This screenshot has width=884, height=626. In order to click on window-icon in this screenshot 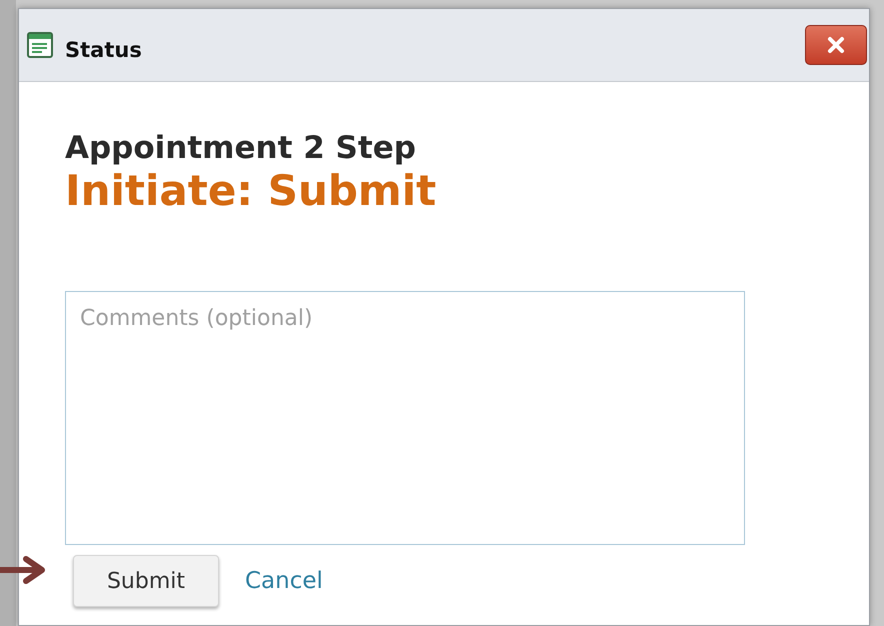, I will do `click(40, 45)`.